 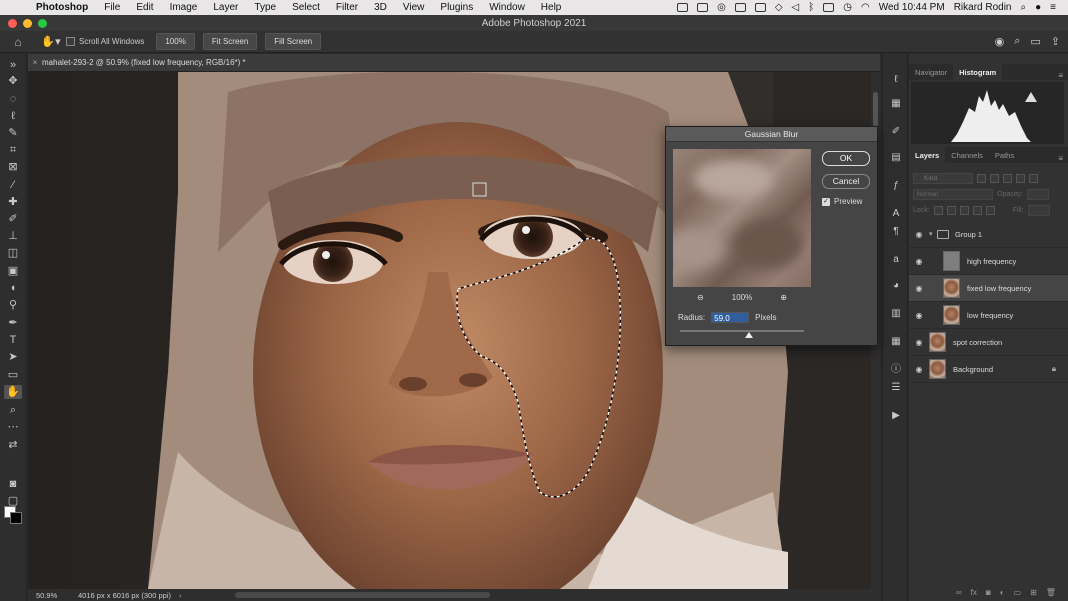 What do you see at coordinates (362, 595) in the screenshot?
I see `horizontal-scroll-thumb` at bounding box center [362, 595].